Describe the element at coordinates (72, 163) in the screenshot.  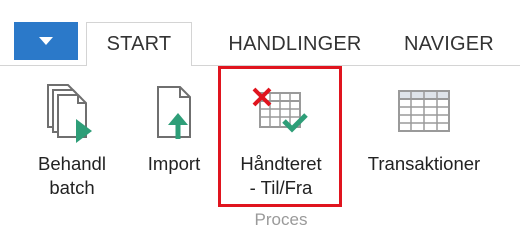
I see `behandl-batch-label-line1: Behandl` at that location.